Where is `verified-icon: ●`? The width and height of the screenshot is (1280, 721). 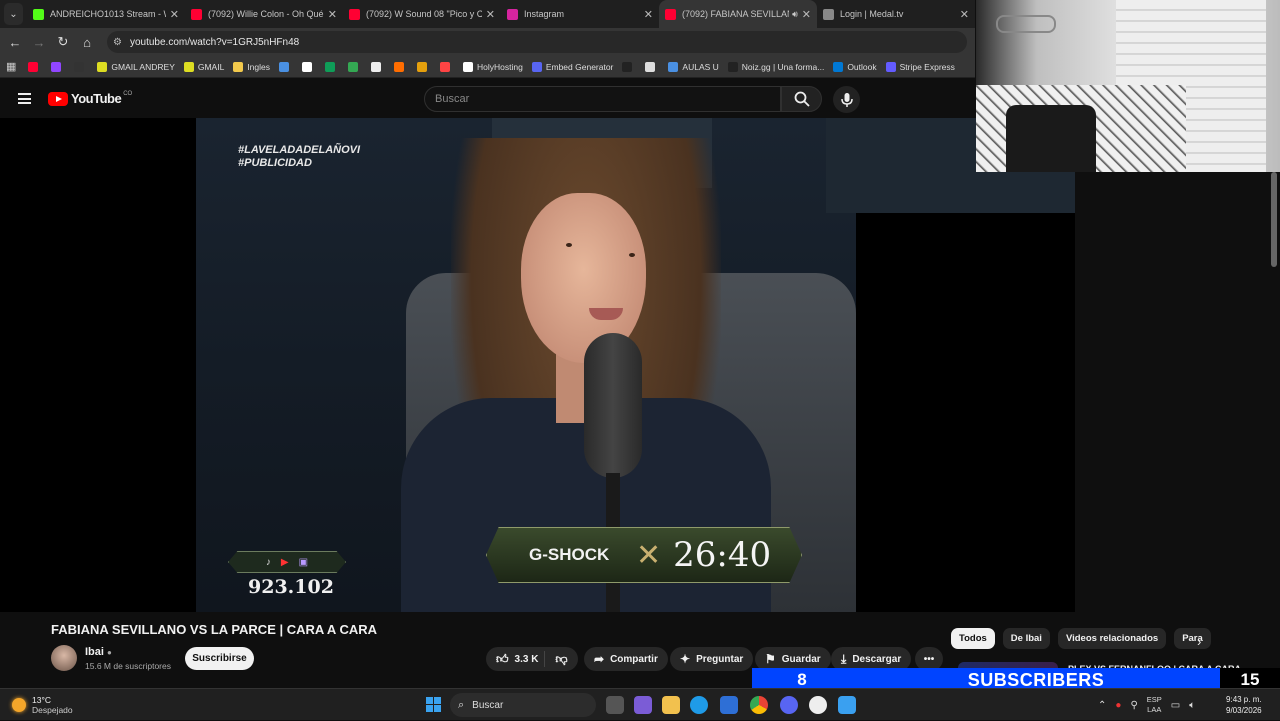 verified-icon: ● is located at coordinates (109, 652).